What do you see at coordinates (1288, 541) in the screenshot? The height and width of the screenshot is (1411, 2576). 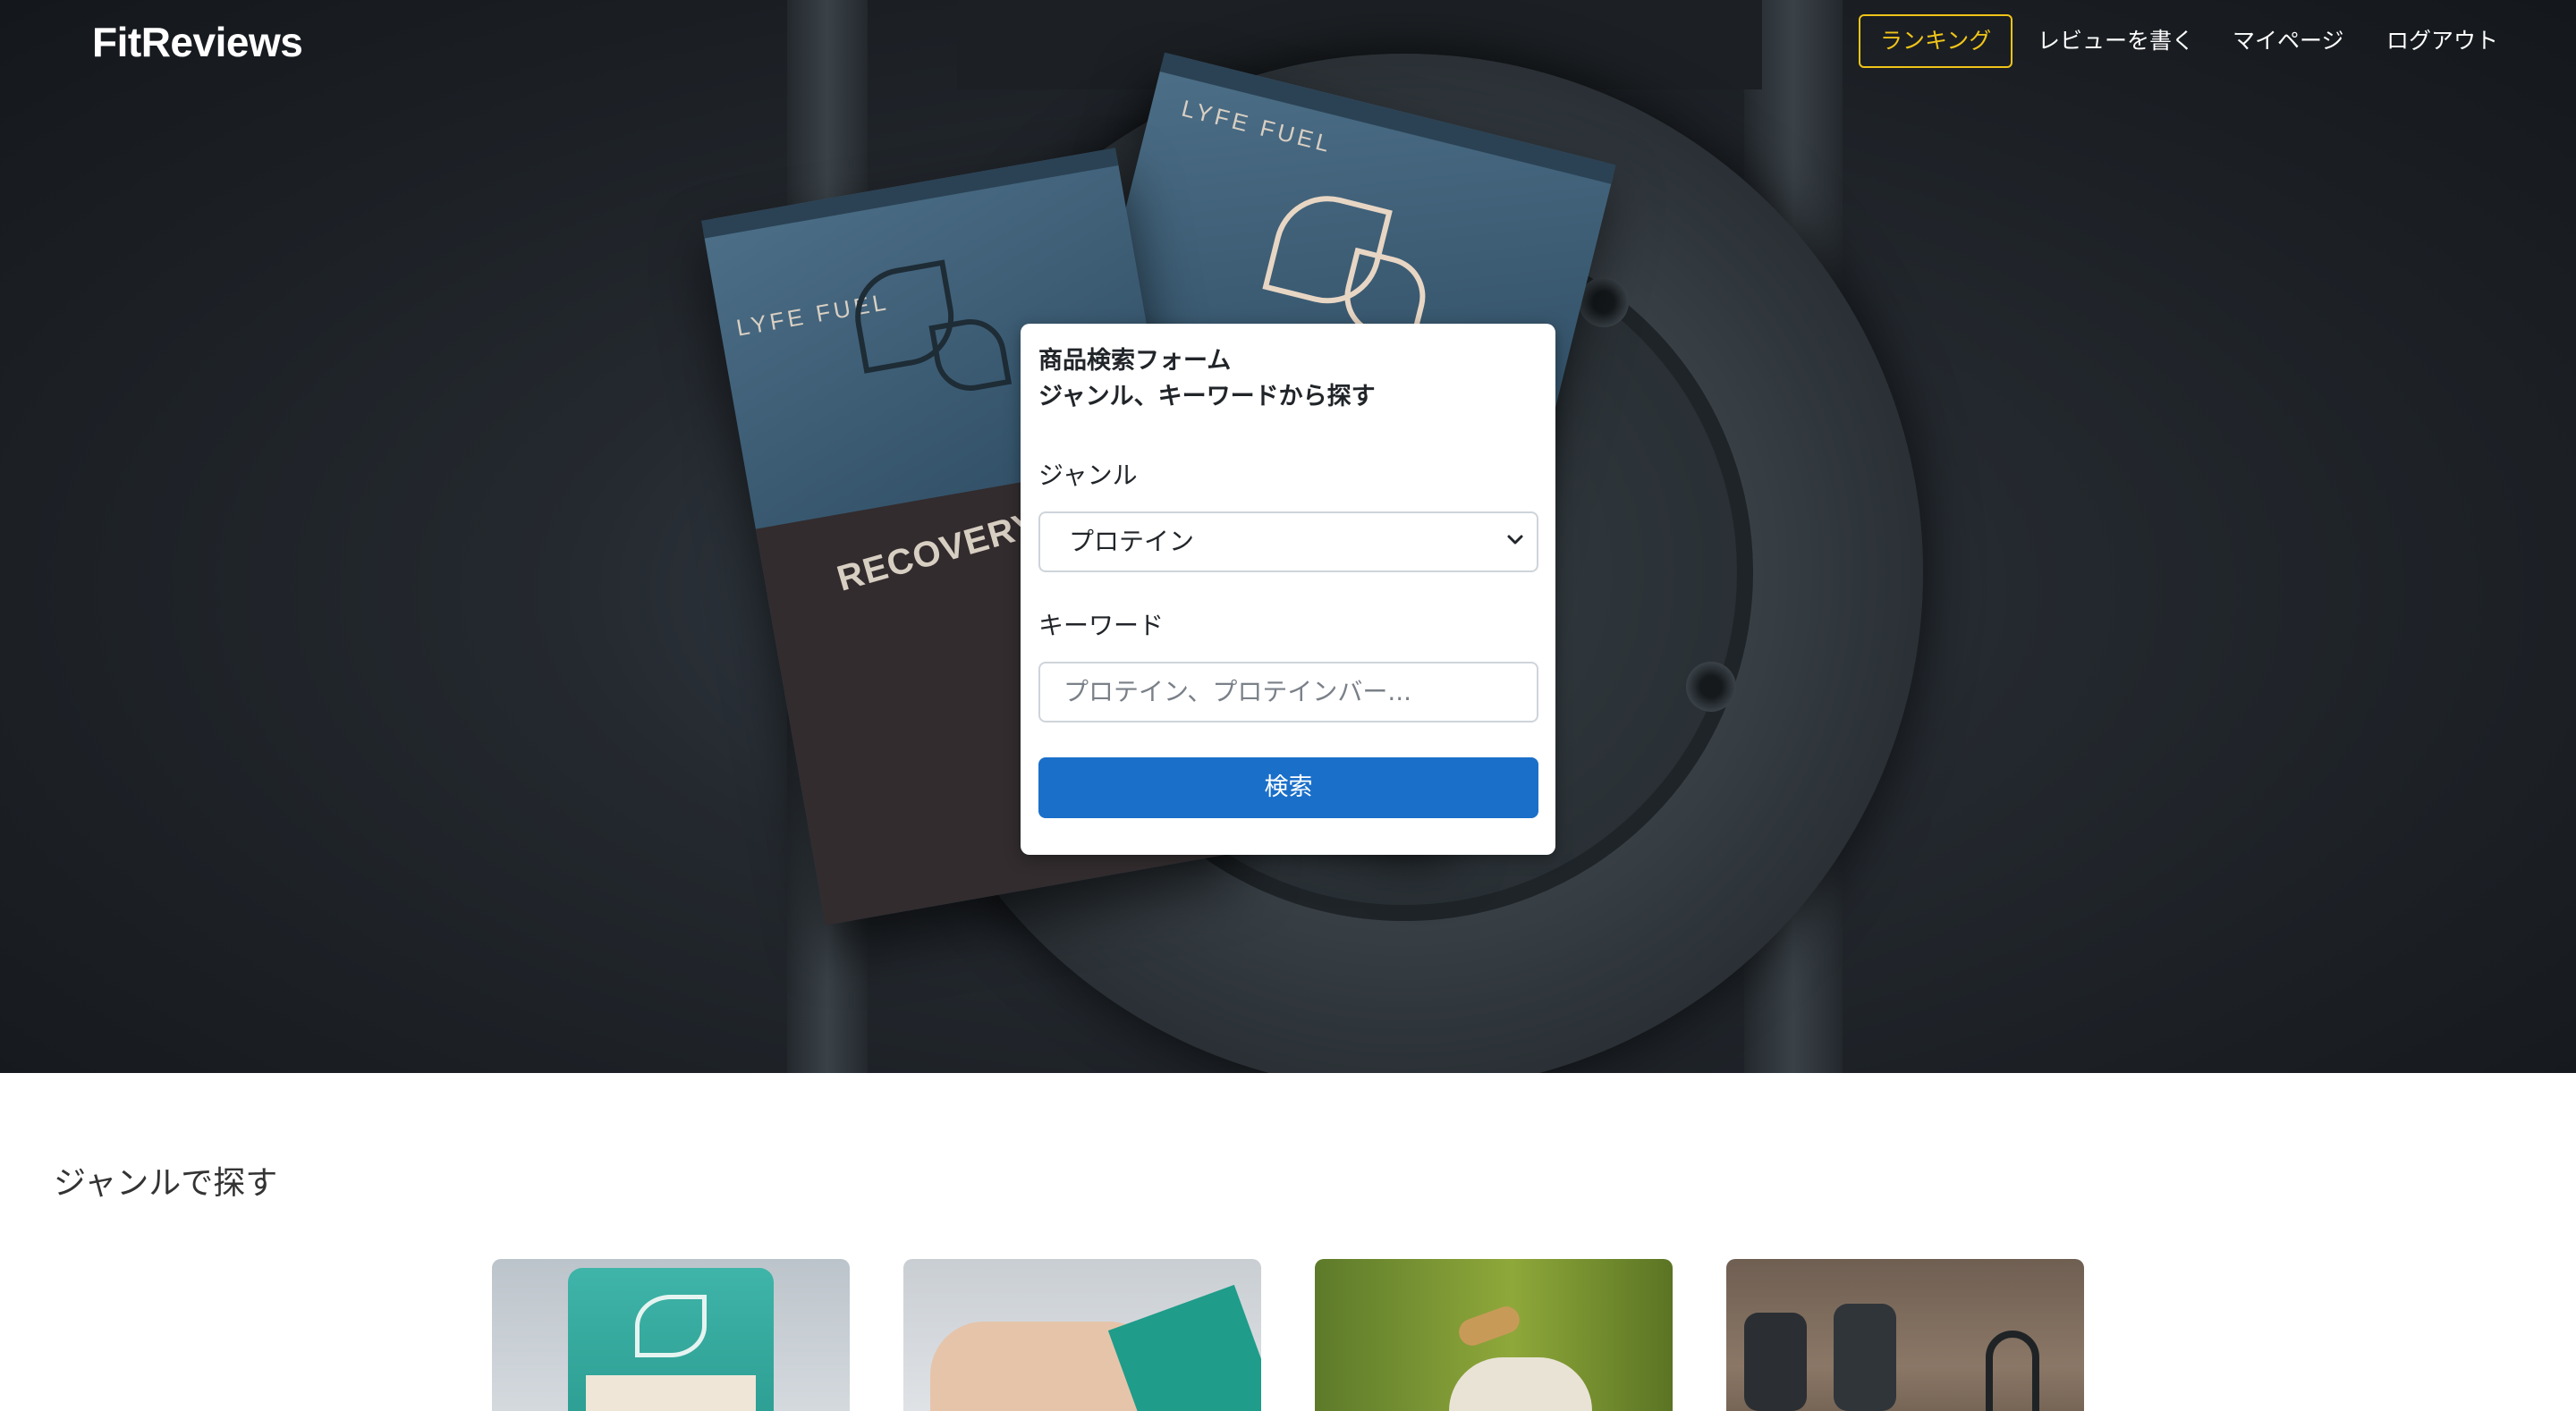 I see `genre-select: プロテイン` at bounding box center [1288, 541].